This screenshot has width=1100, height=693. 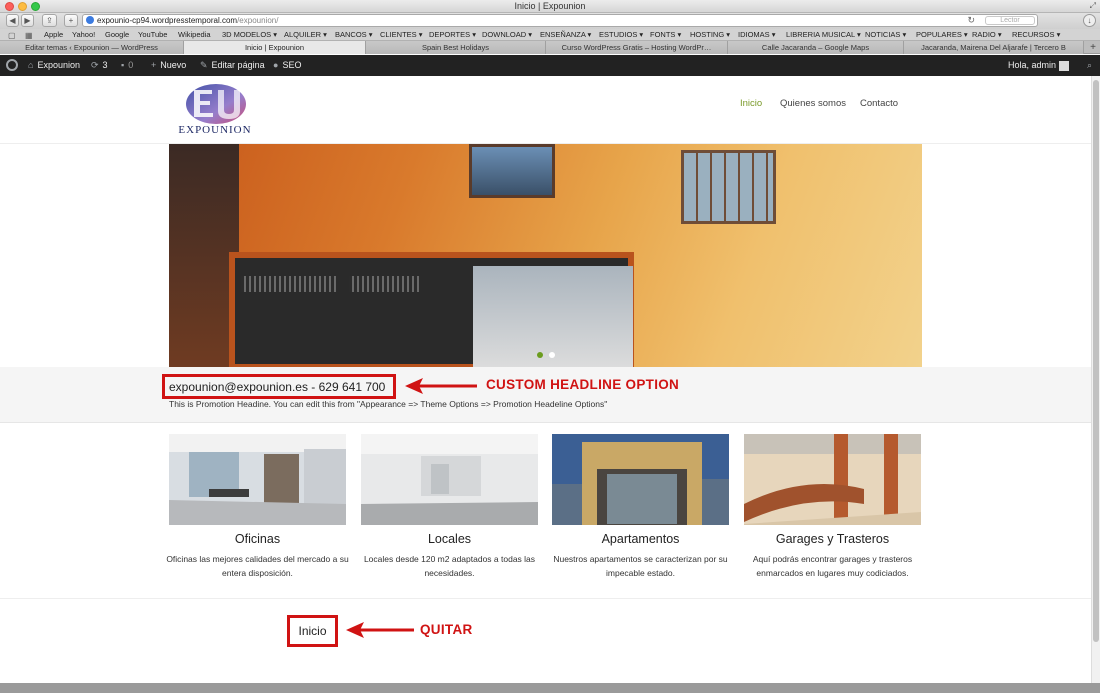 I want to click on comment-icon: ▪, so click(x=123, y=65).